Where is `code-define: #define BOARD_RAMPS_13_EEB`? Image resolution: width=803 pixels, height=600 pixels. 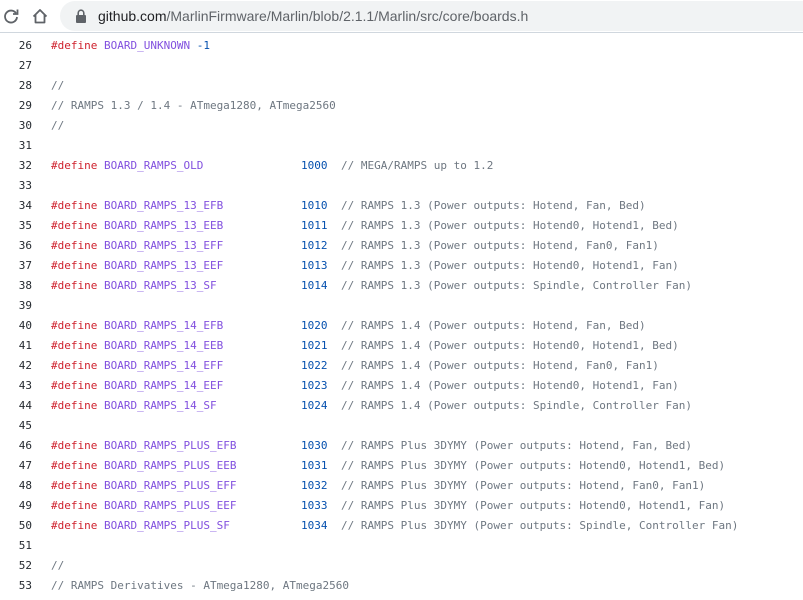
code-define: #define BOARD_RAMPS_13_EEB is located at coordinates (137, 226).